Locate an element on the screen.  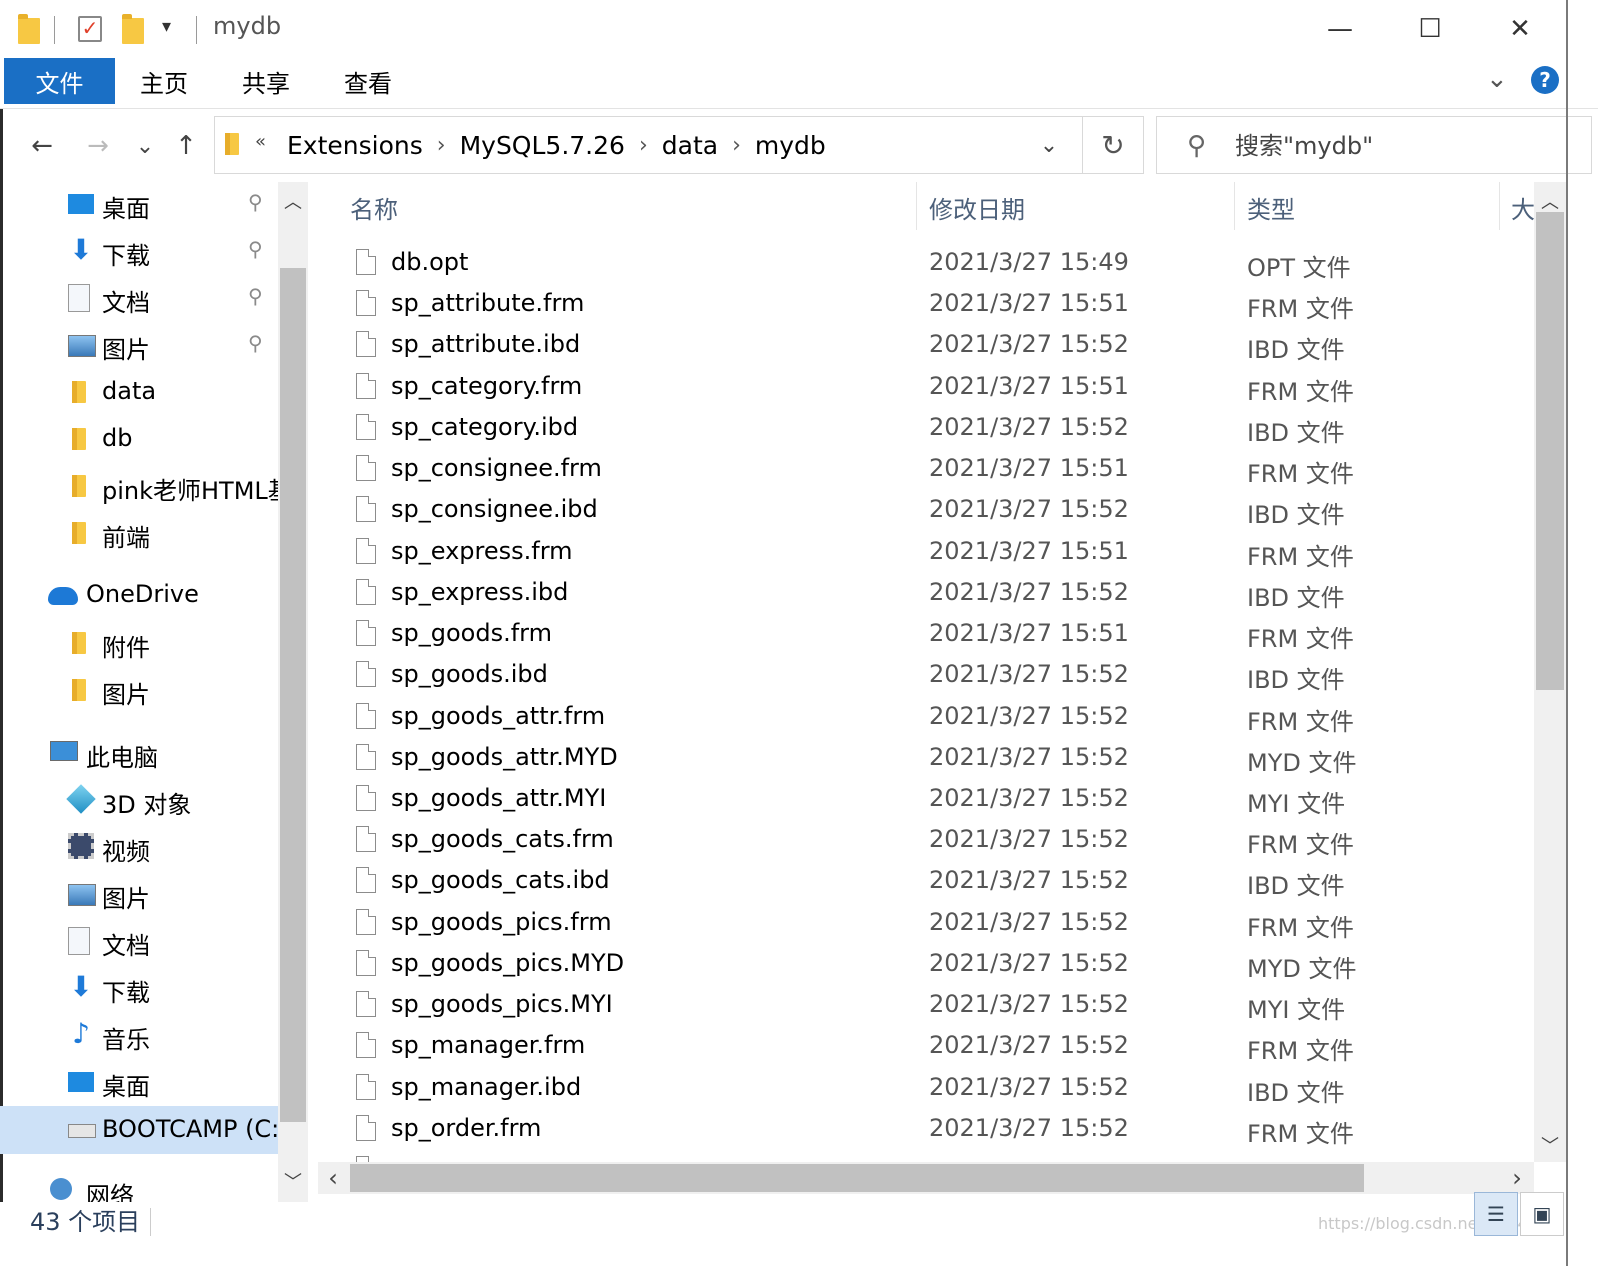
nav-item-frontend: 前端 is located at coordinates (139, 533).